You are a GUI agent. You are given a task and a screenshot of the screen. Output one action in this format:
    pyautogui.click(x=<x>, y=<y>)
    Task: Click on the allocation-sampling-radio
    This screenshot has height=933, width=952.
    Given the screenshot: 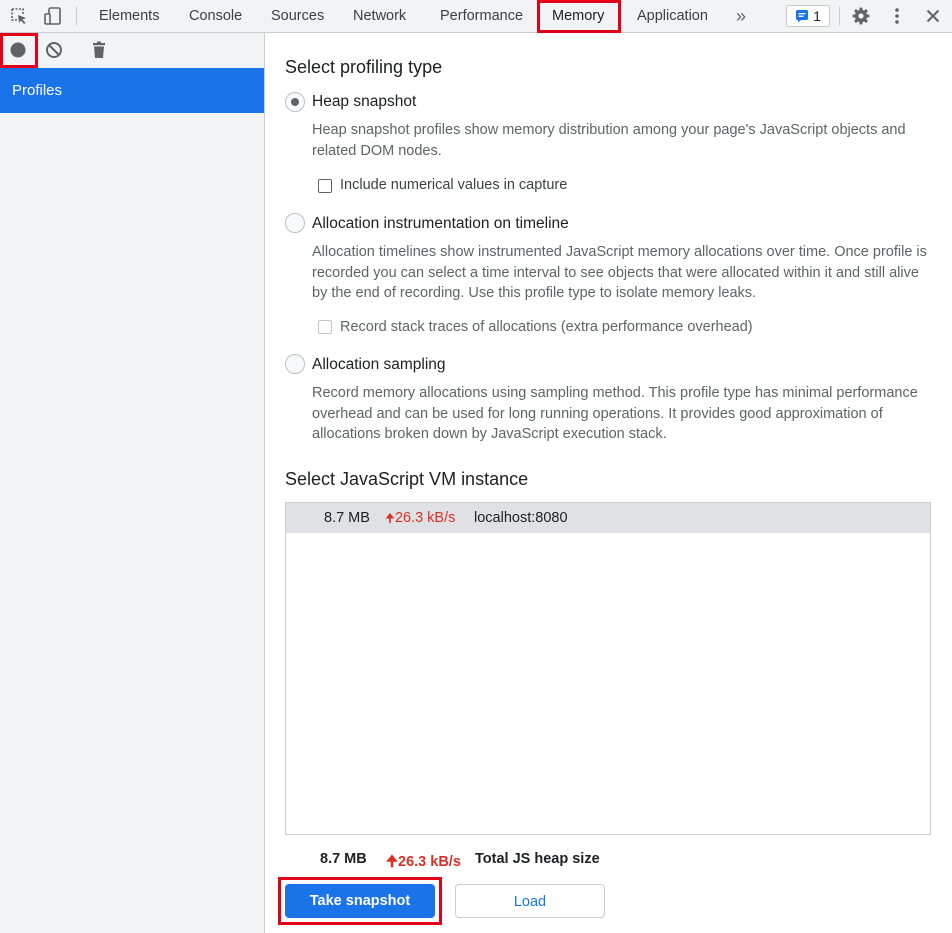 What is the action you would take?
    pyautogui.click(x=295, y=364)
    